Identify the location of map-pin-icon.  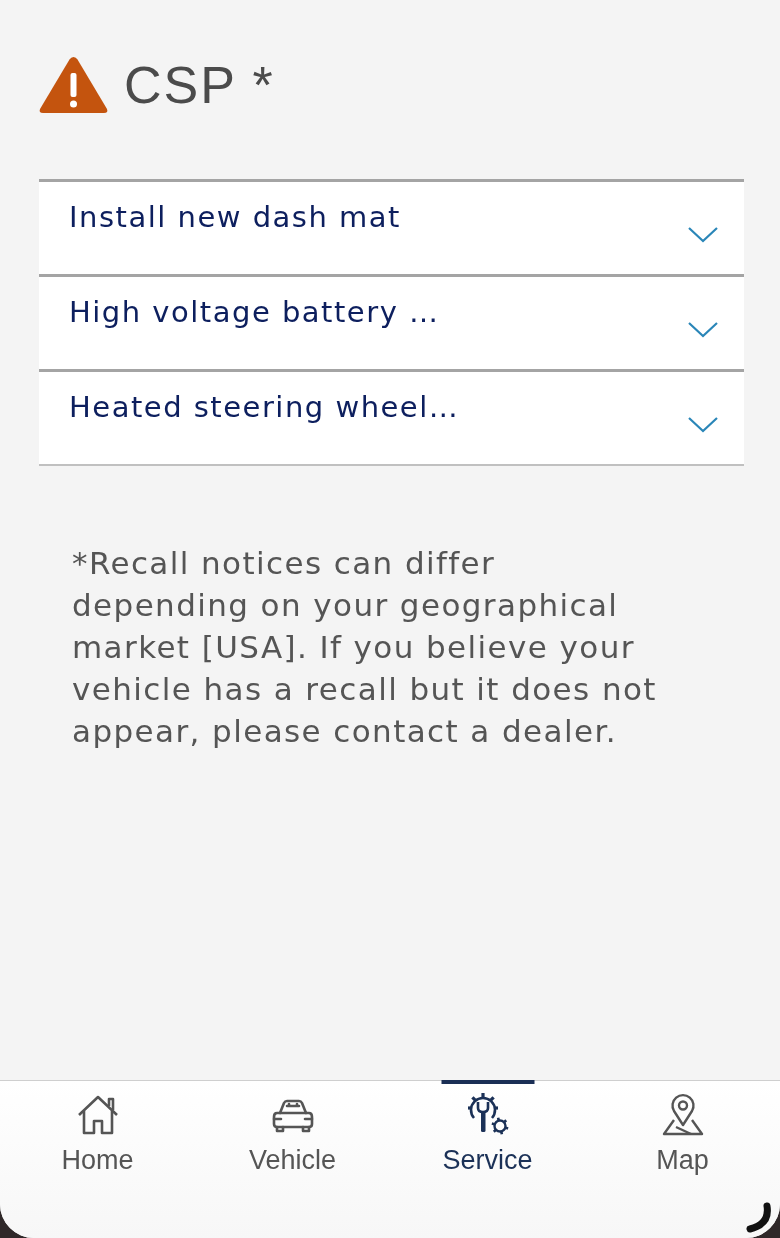
(682, 1115).